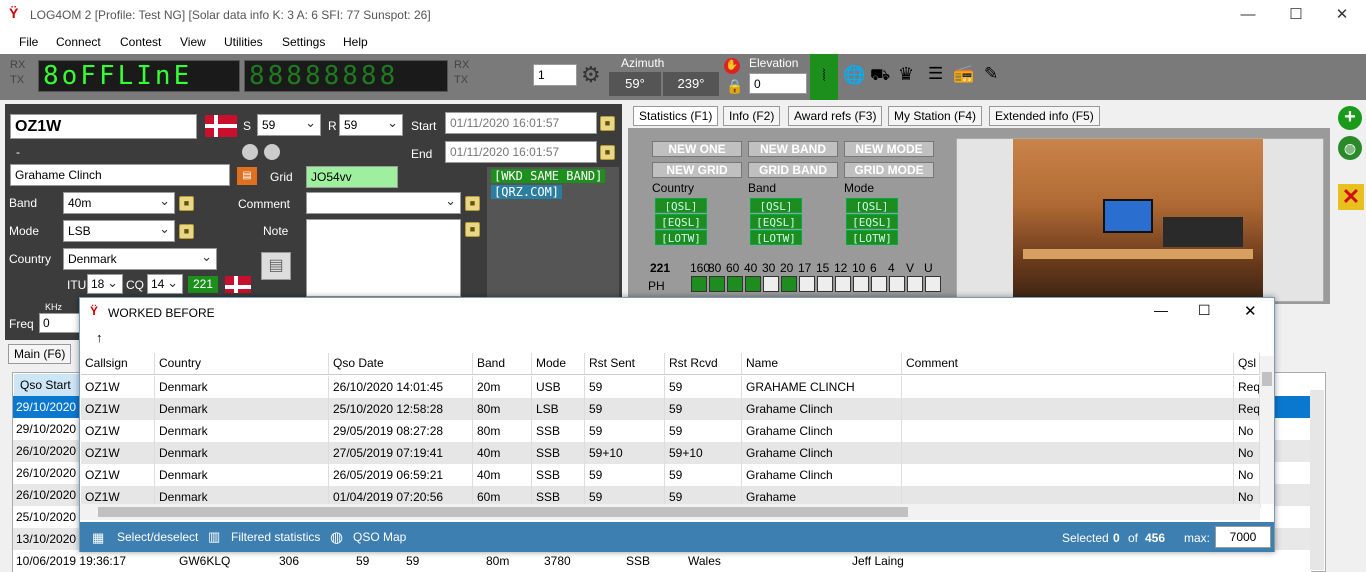 The height and width of the screenshot is (572, 1366). I want to click on freq-input: 0, so click(61, 323).